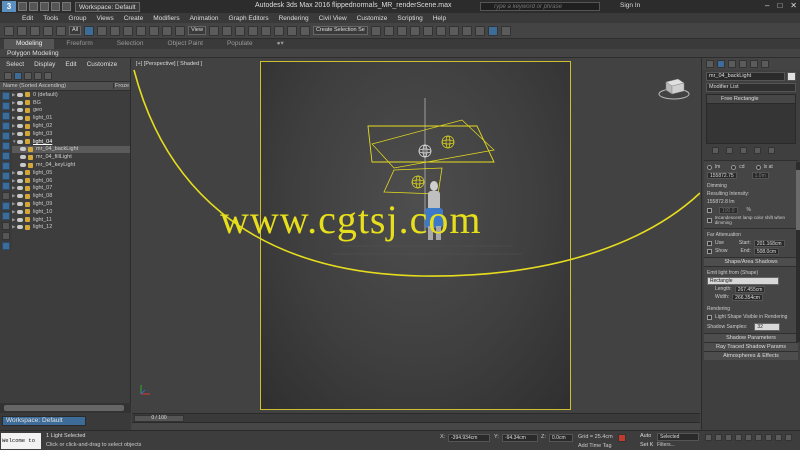  I want to click on render-iterative-icon, so click(505, 30).